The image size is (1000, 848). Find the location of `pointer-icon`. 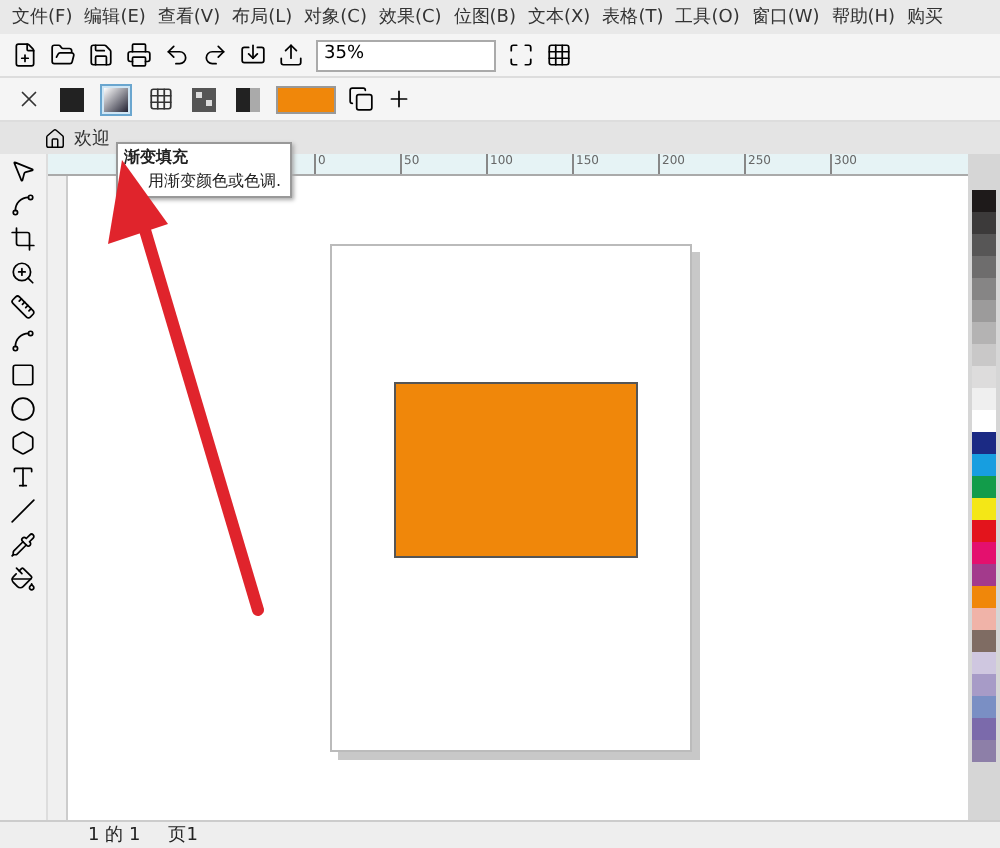

pointer-icon is located at coordinates (23, 171).